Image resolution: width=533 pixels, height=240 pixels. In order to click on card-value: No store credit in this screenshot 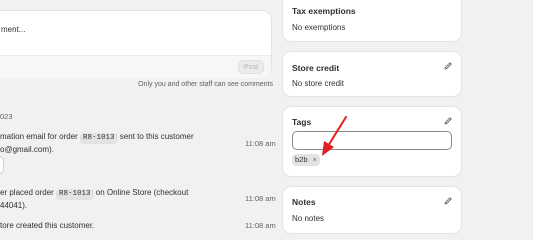, I will do `click(318, 83)`.